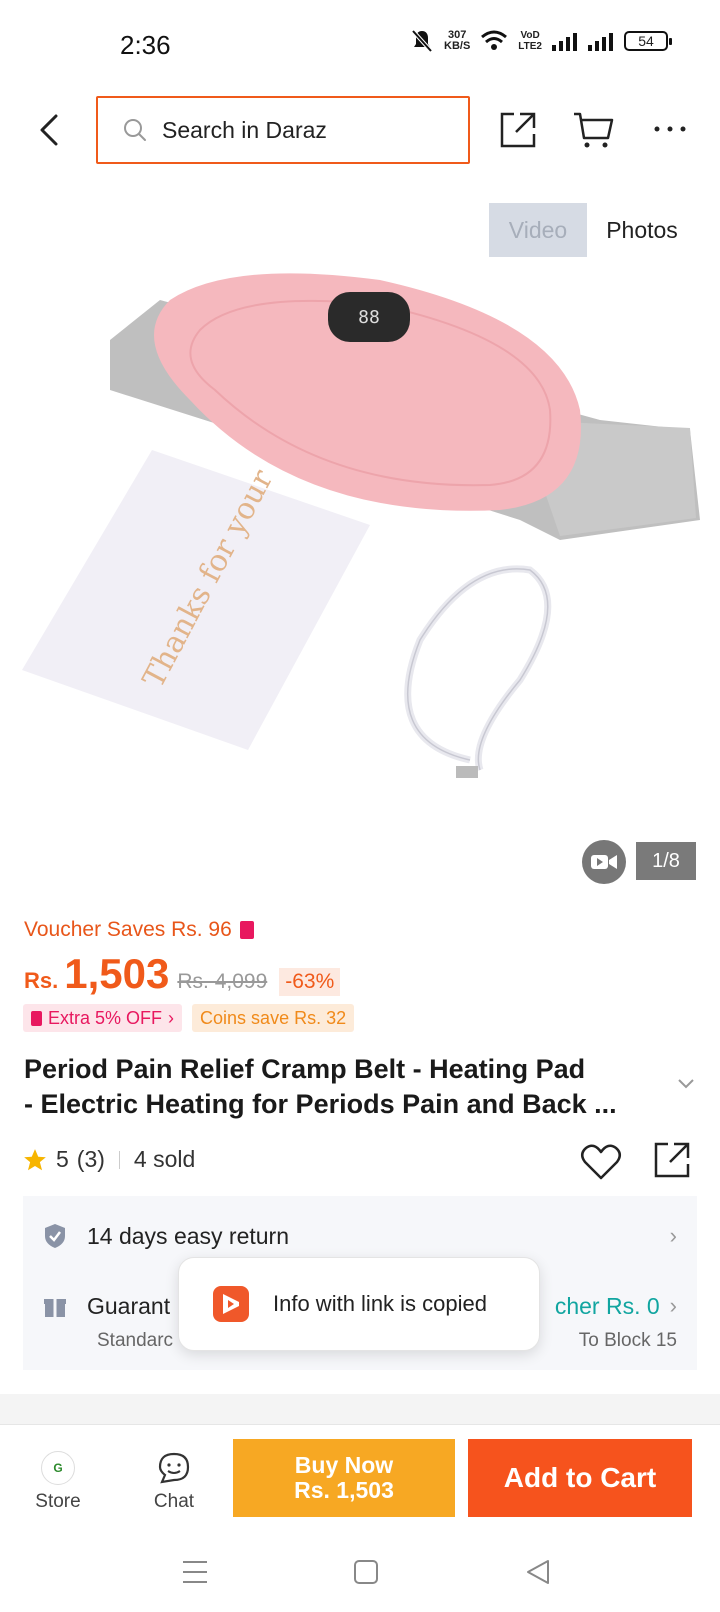 The image size is (720, 1612). Describe the element at coordinates (55, 1308) in the screenshot. I see `gift-box-icon` at that location.